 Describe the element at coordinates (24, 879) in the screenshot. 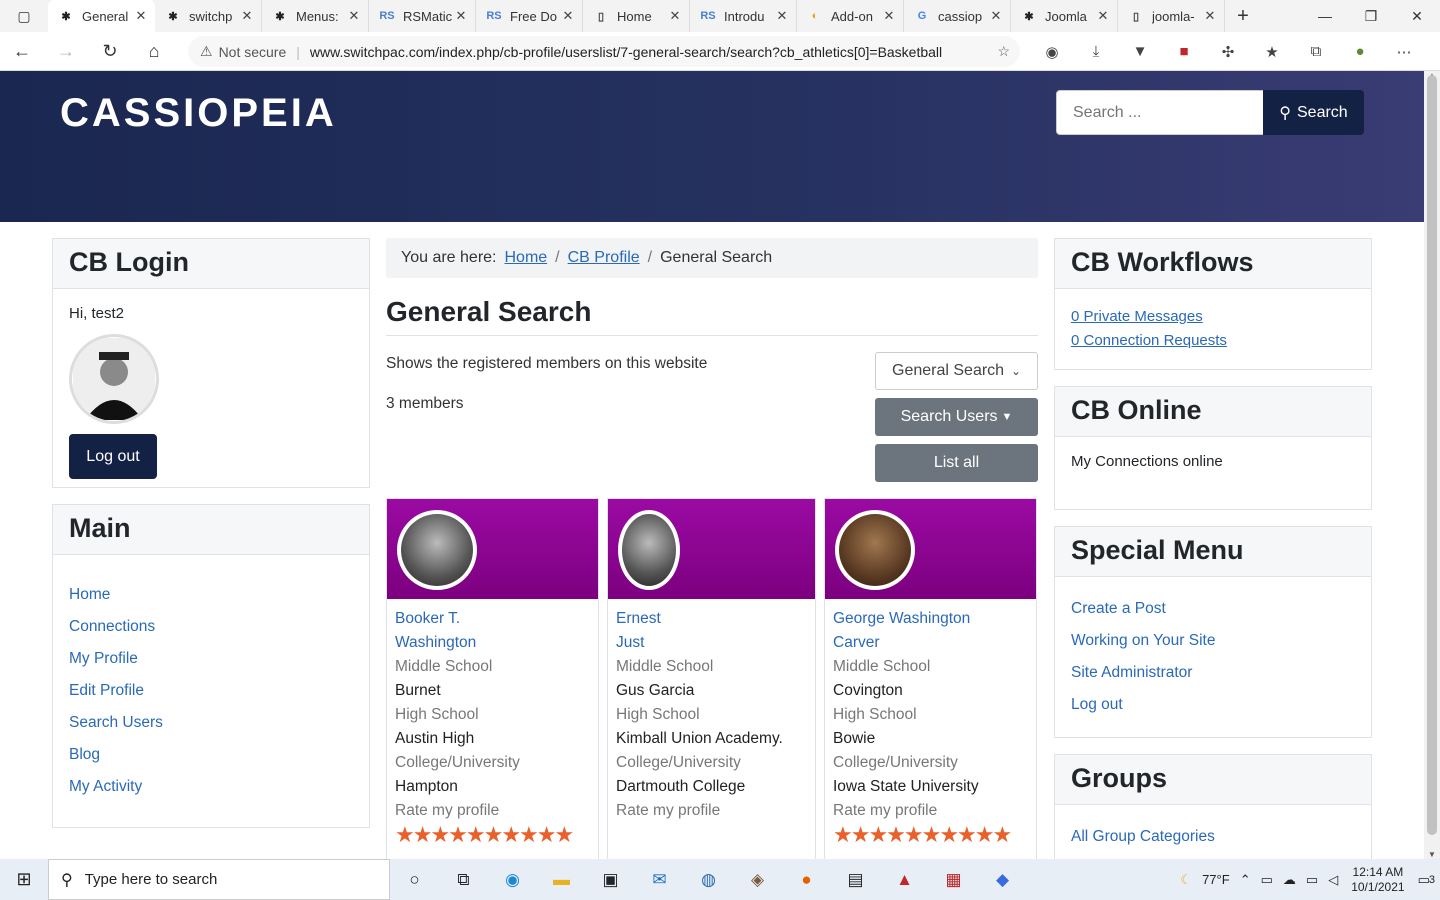

I see `windows-start-icon: ⊞` at that location.